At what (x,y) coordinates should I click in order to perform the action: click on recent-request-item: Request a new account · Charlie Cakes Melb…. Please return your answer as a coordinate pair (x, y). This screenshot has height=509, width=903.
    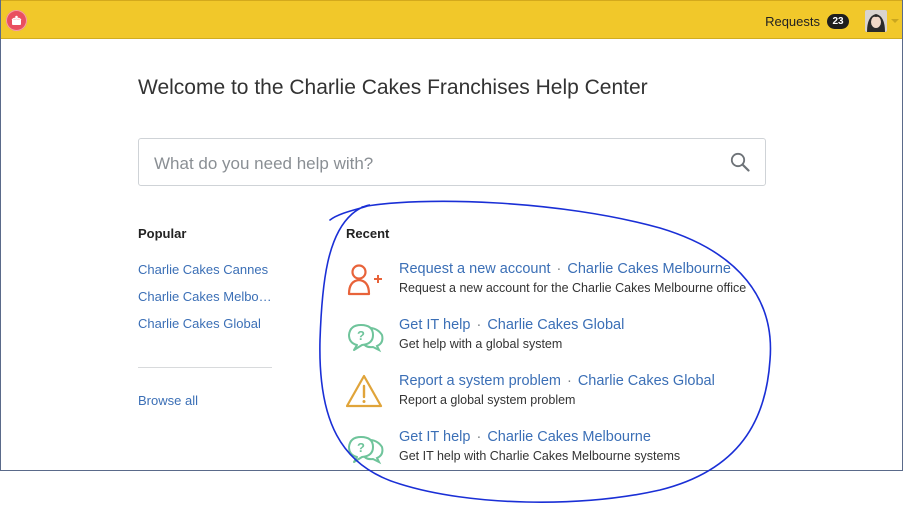
    Looking at the image, I should click on (556, 283).